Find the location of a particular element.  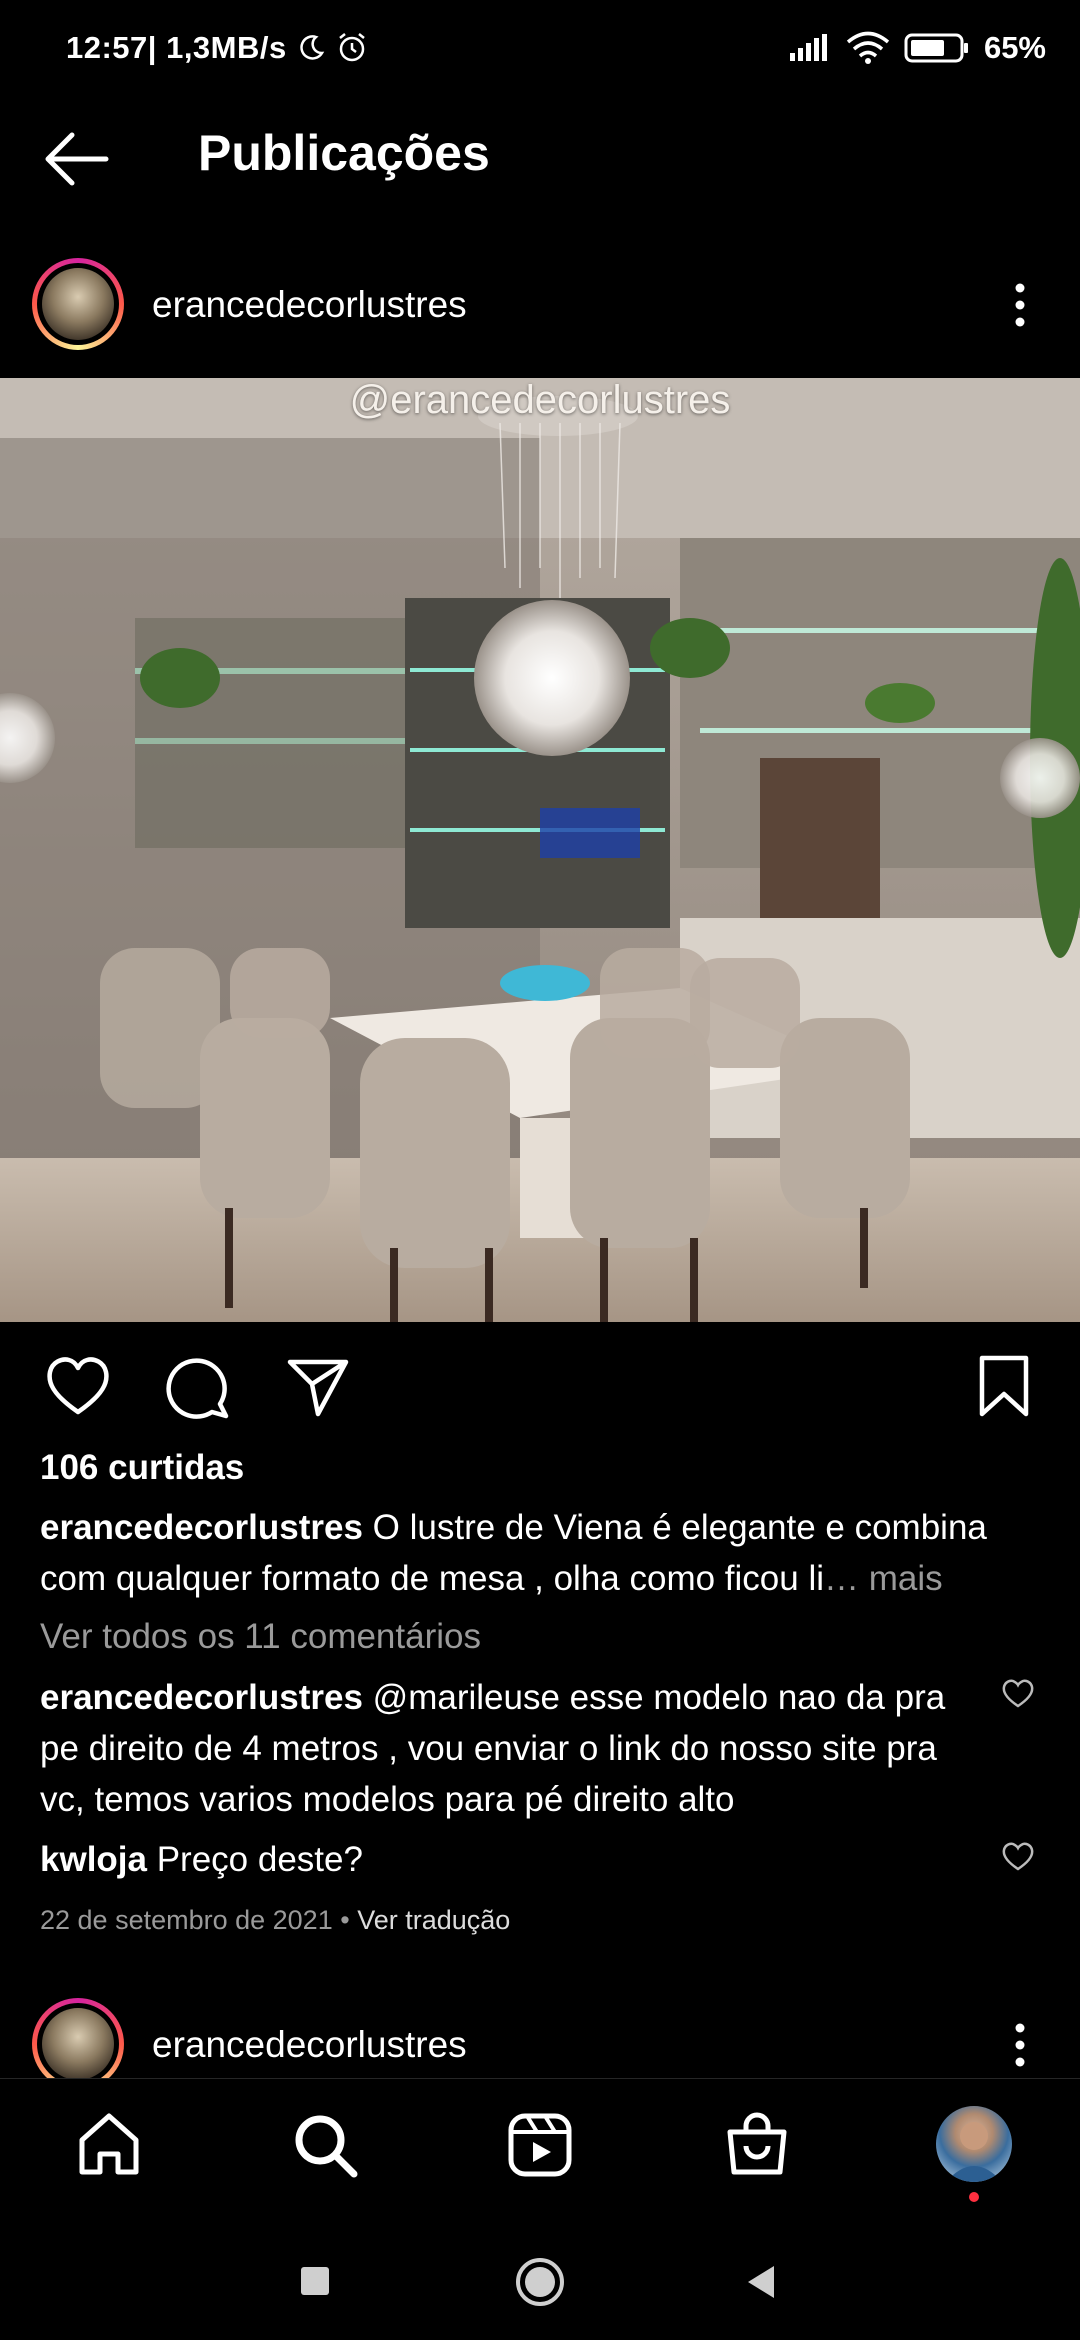

share-button is located at coordinates (318, 1386).